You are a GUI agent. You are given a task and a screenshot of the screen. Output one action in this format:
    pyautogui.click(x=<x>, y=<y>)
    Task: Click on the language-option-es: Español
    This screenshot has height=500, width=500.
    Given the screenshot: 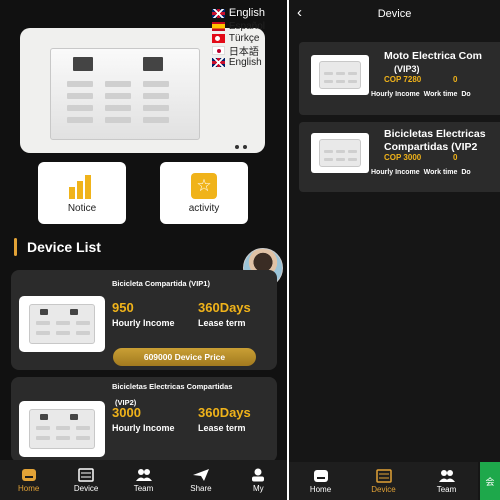 What is the action you would take?
    pyautogui.click(x=238, y=26)
    